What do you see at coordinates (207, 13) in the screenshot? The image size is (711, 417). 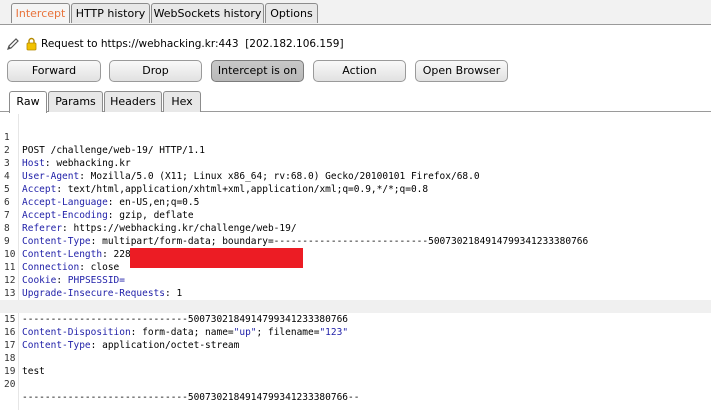 I see `tab-websockets-history: WebSockets history` at bounding box center [207, 13].